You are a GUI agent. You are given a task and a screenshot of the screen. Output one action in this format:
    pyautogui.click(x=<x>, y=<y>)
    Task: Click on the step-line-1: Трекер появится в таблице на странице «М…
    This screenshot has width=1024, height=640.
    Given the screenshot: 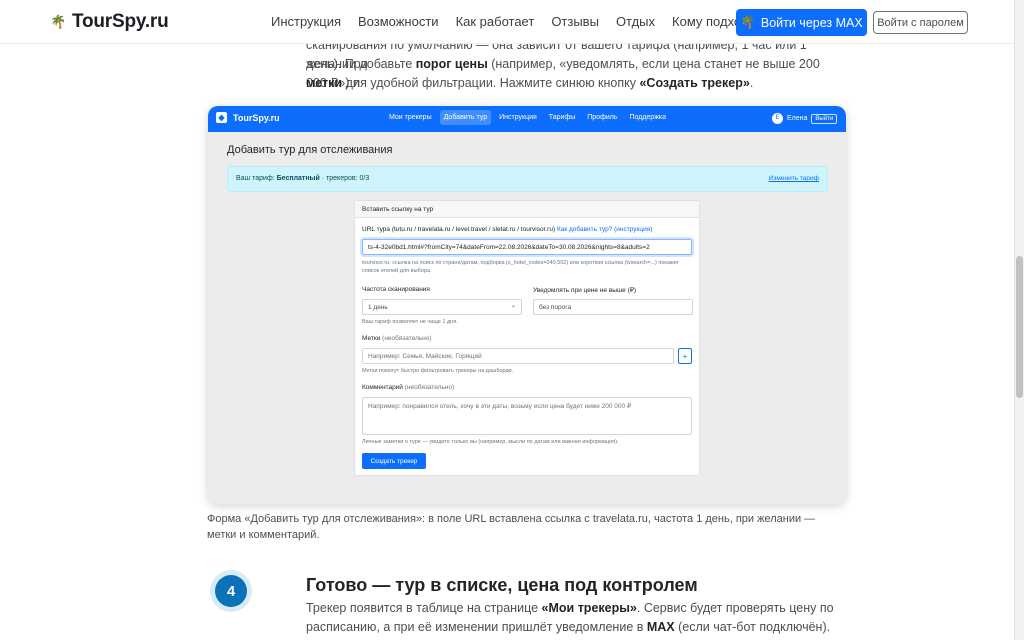 What is the action you would take?
    pyautogui.click(x=570, y=608)
    